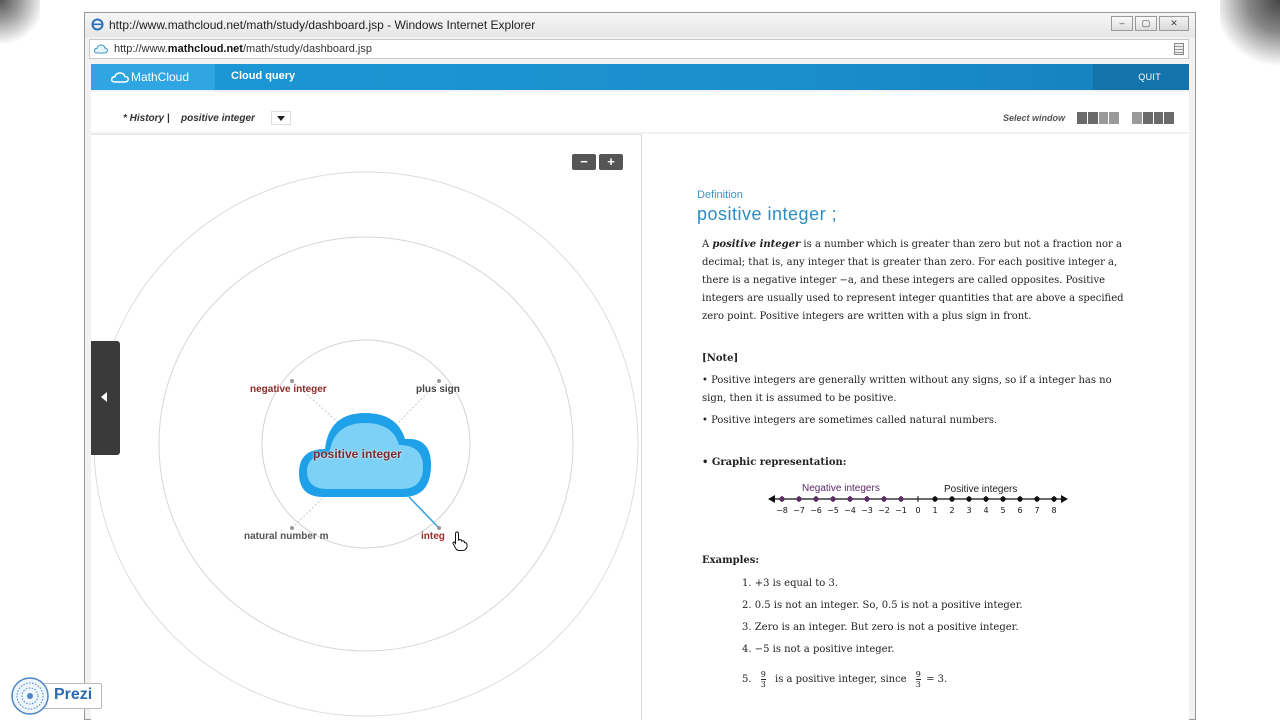 The image size is (1280, 720). What do you see at coordinates (901, 510) in the screenshot?
I see `number-line-tick-label: −1` at bounding box center [901, 510].